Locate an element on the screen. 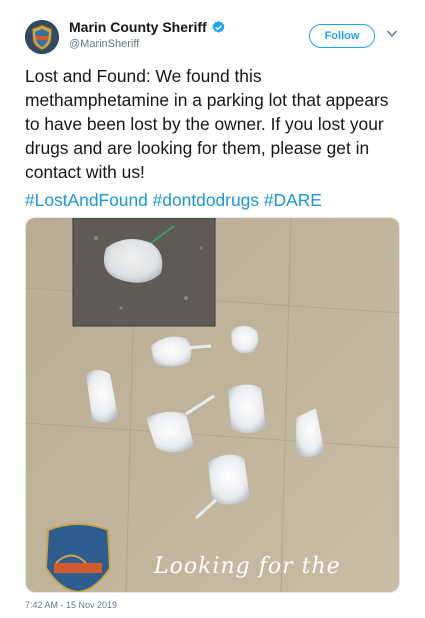  photo-overlay-caption: Looking for the is located at coordinates (247, 566).